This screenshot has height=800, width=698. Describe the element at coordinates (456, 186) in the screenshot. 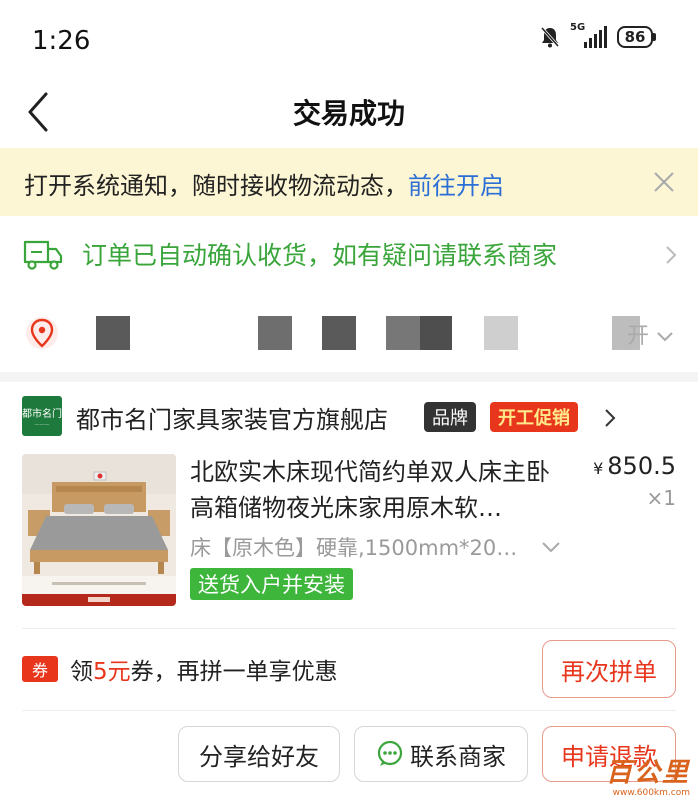

I see `enable-notifications-link: 前往开启` at that location.